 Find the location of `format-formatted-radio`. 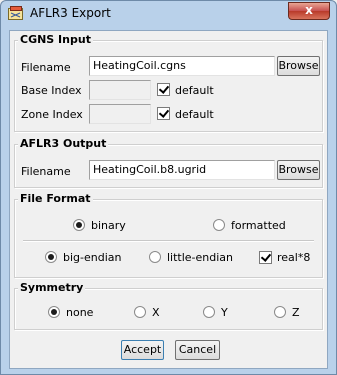

format-formatted-radio is located at coordinates (219, 225).